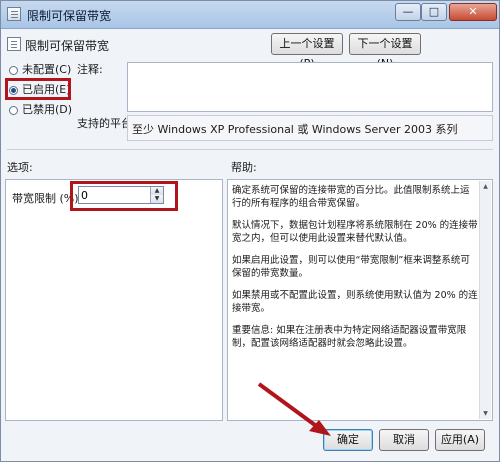 The height and width of the screenshot is (462, 500). Describe the element at coordinates (14, 14) in the screenshot. I see `policy-icon` at that location.